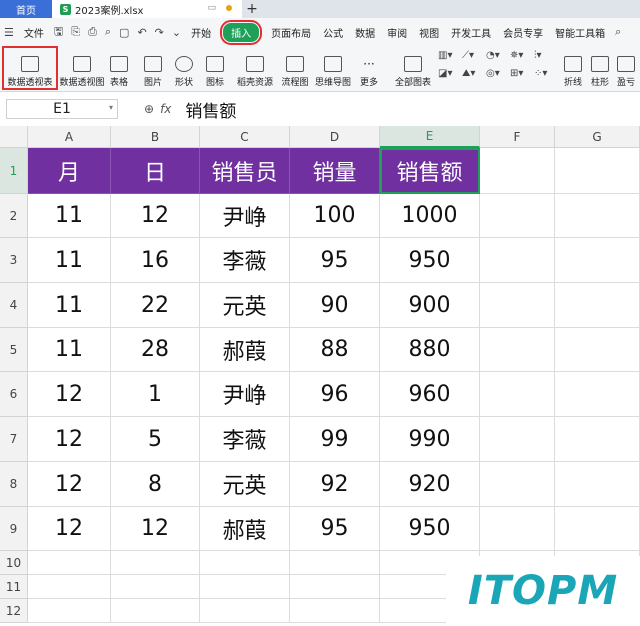 This screenshot has width=640, height=626. What do you see at coordinates (14, 611) in the screenshot?
I see `row-header-12: 12` at bounding box center [14, 611].